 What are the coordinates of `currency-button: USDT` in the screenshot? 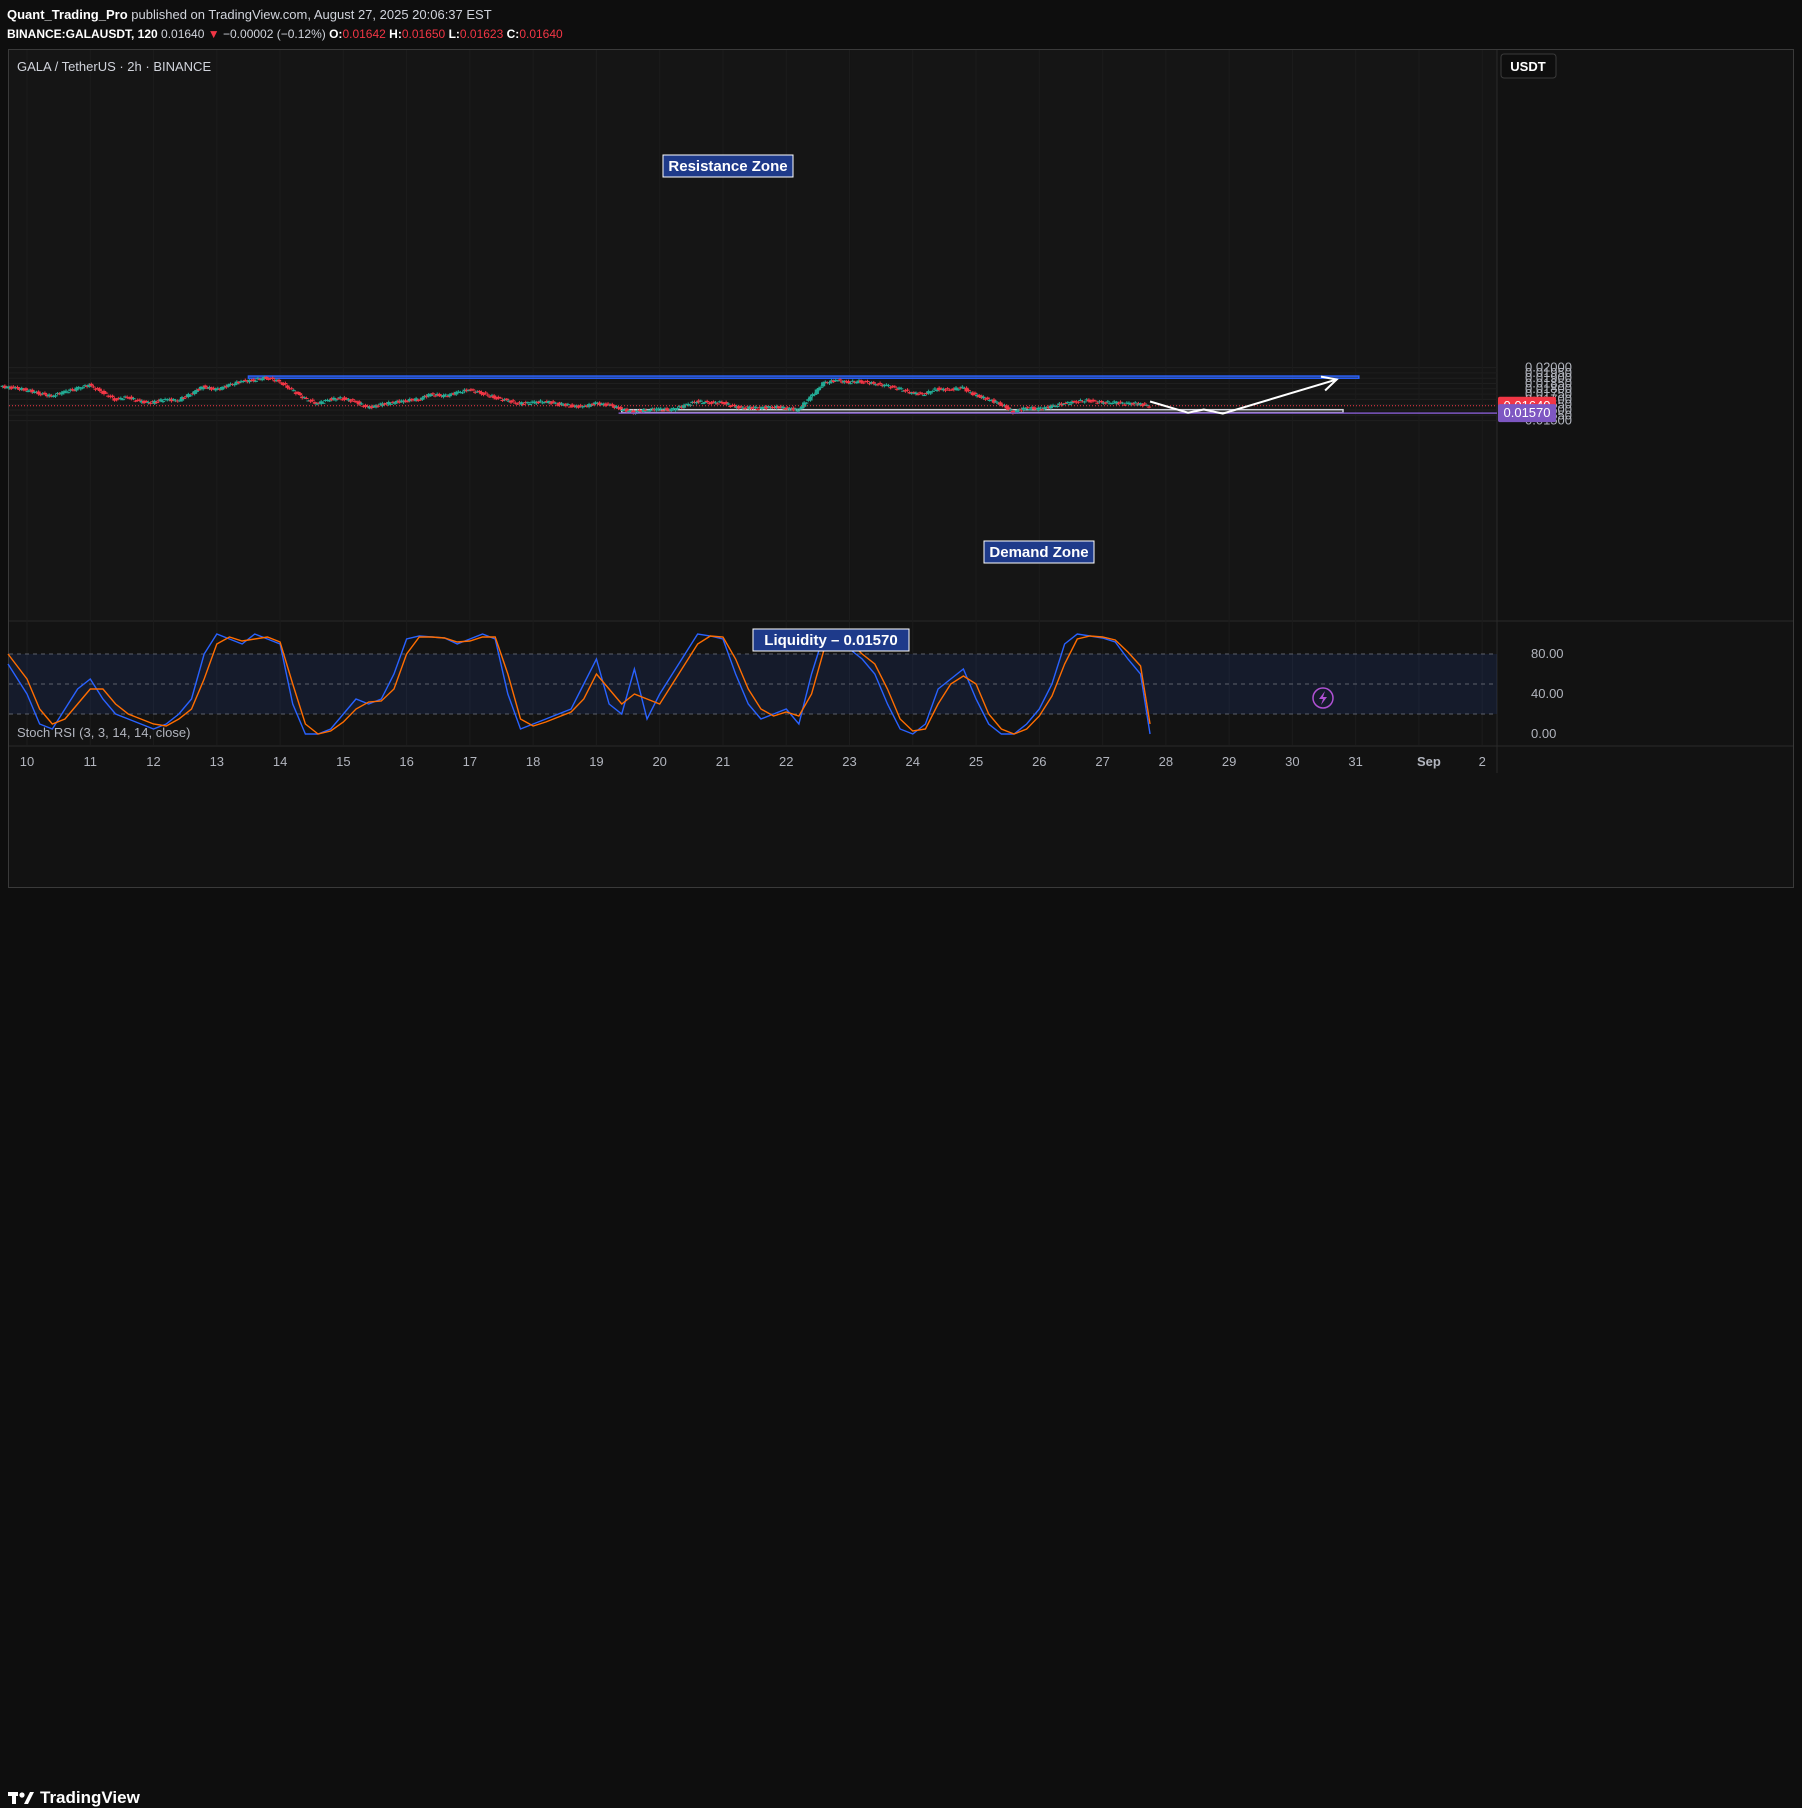 It's located at (1527, 66).